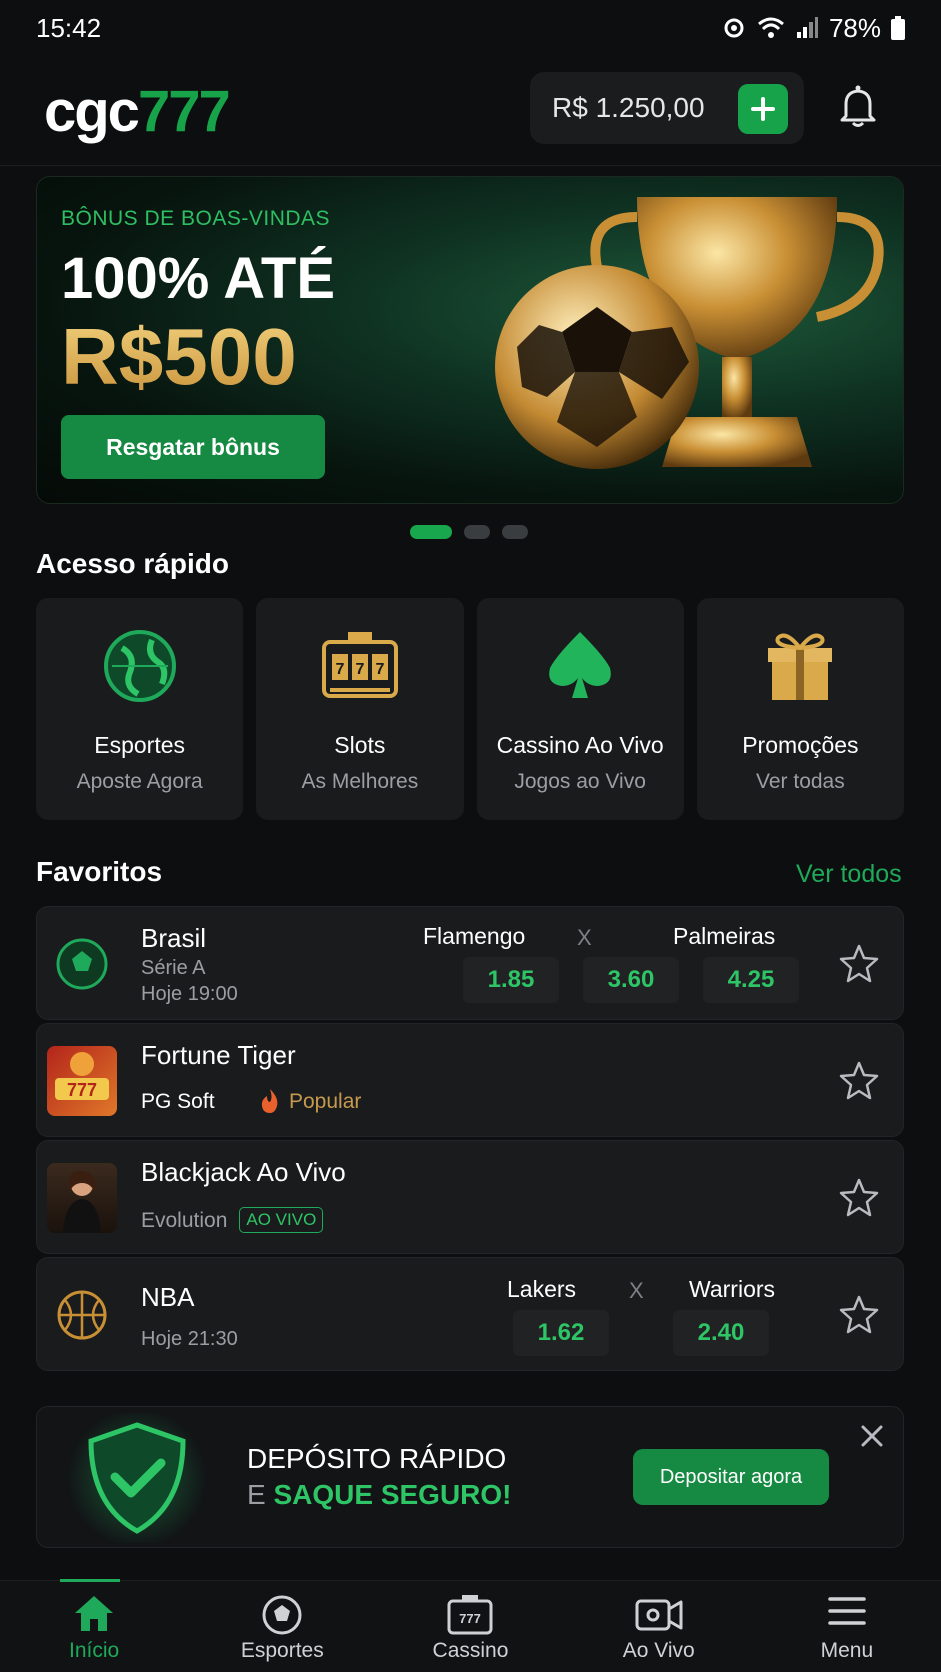 The width and height of the screenshot is (941, 1672). I want to click on versus-label: X, so click(636, 1290).